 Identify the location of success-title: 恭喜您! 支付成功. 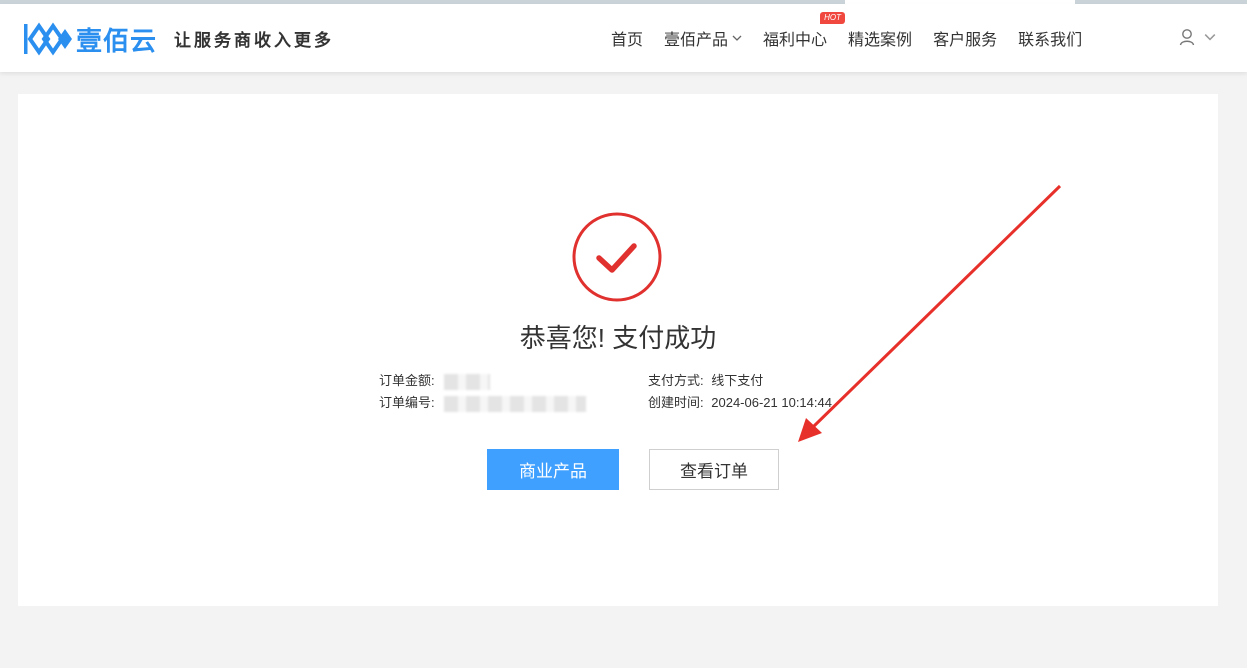
(618, 338).